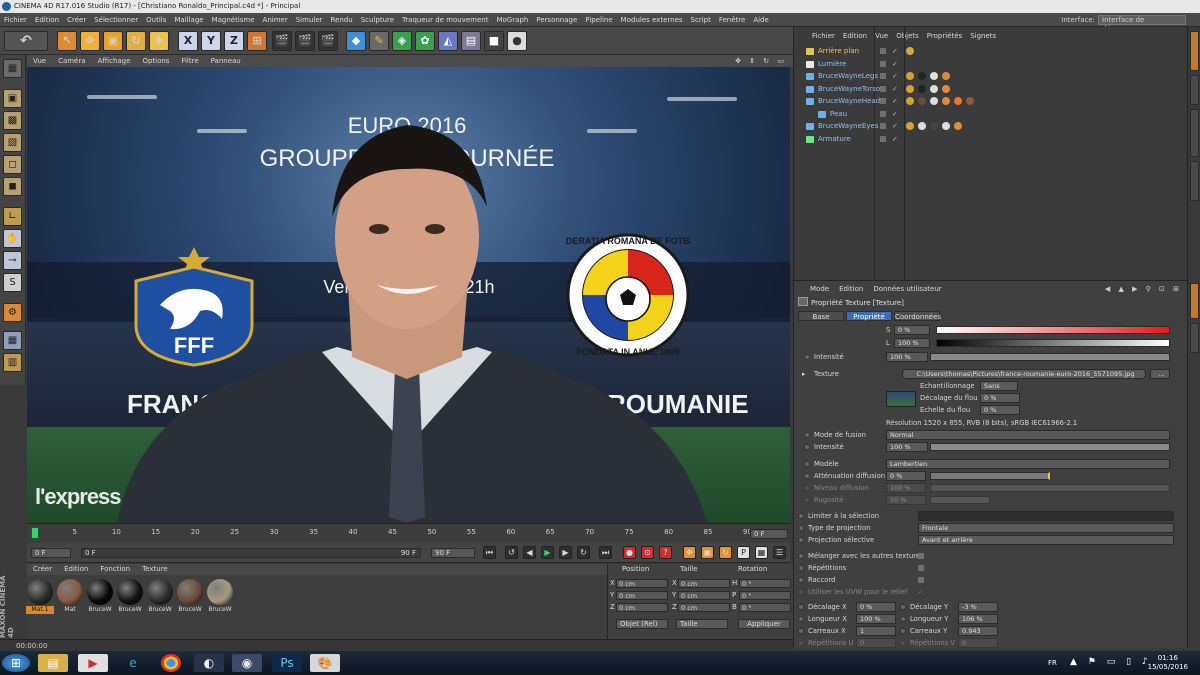  I want to click on menu-maillage: Maillage, so click(188, 20).